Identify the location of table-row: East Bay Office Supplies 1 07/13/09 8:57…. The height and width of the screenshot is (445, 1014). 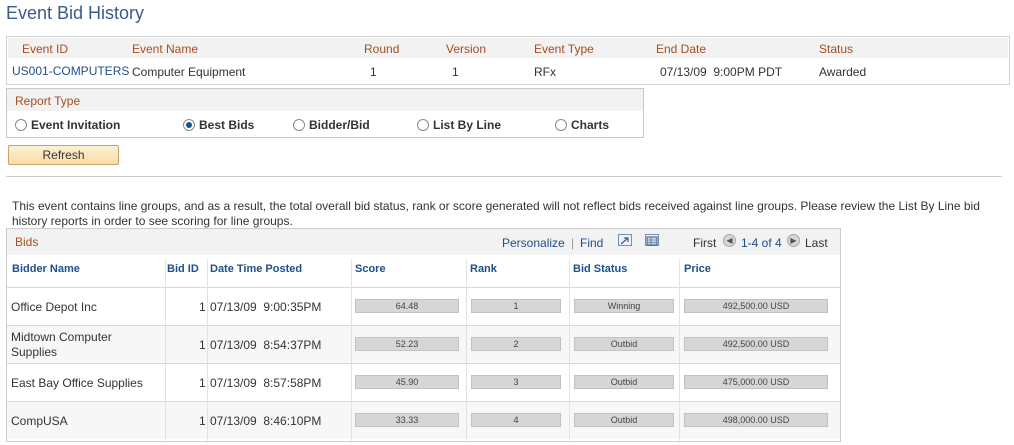
(423, 382).